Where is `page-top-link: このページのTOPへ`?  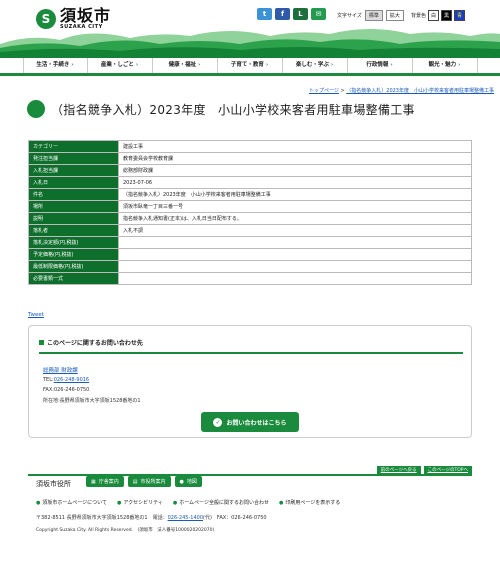
page-top-link: このページのTOPへ is located at coordinates (447, 470).